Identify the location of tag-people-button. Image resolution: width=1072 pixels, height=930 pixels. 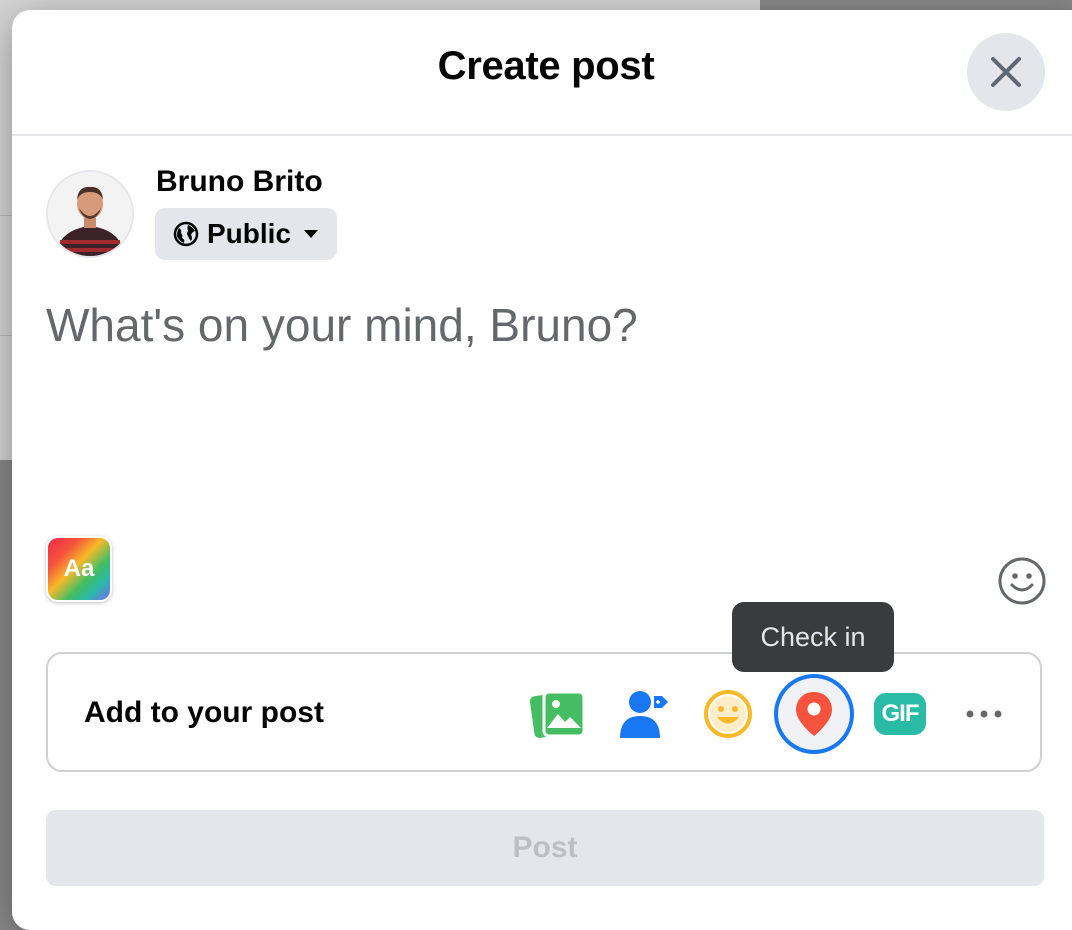
(644, 714).